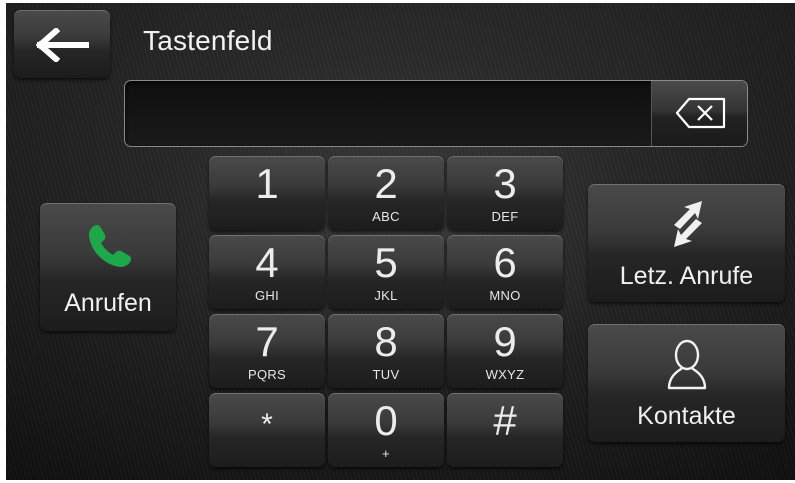 The width and height of the screenshot is (795, 483). I want to click on key-digit: 8, so click(386, 341).